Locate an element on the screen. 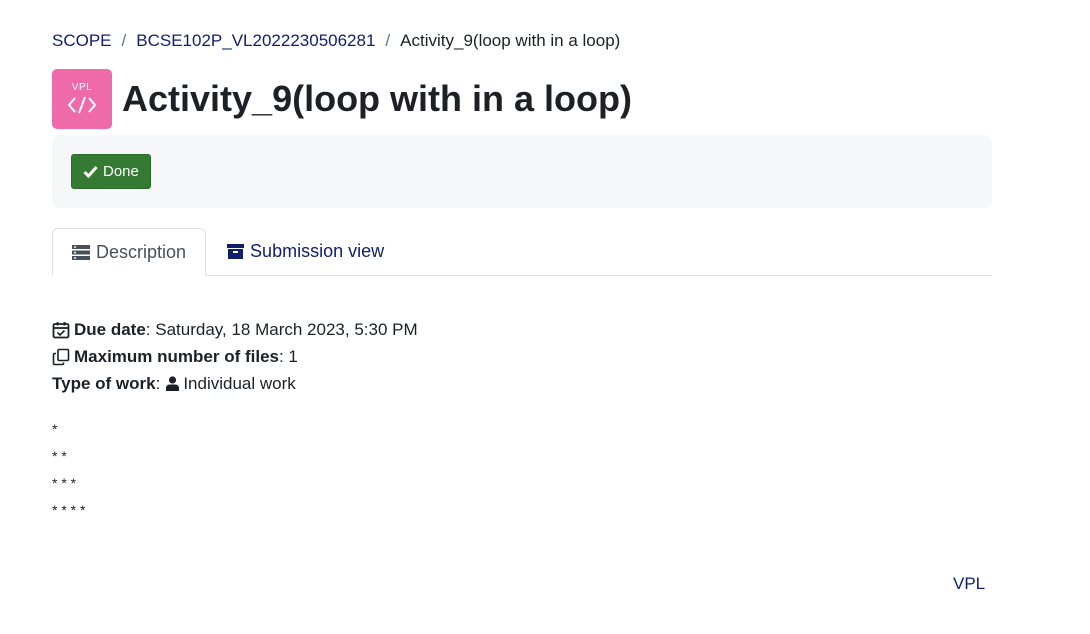  vpl-activity-icon: VPL is located at coordinates (82, 99).